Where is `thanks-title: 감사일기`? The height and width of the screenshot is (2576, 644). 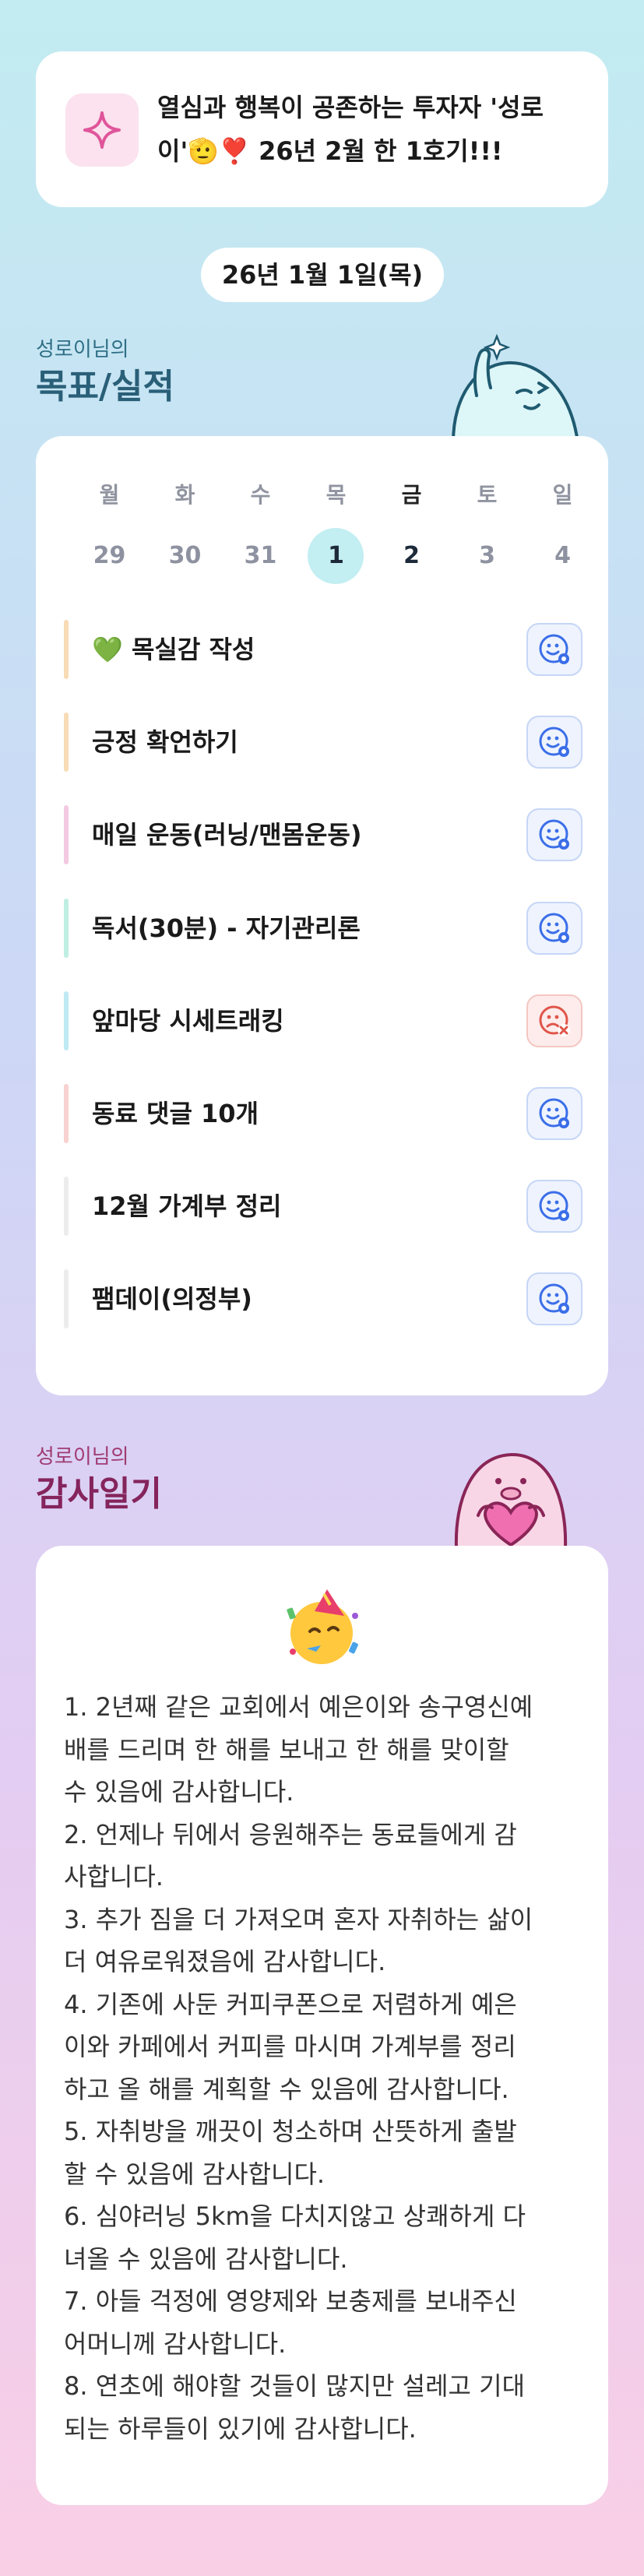
thanks-title: 감사일기 is located at coordinates (99, 1494).